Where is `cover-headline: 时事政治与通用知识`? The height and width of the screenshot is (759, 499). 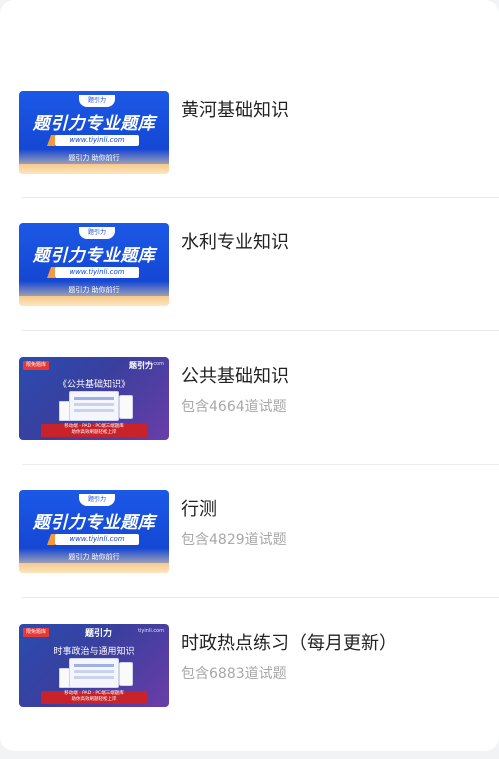 cover-headline: 时事政治与通用知识 is located at coordinates (94, 652).